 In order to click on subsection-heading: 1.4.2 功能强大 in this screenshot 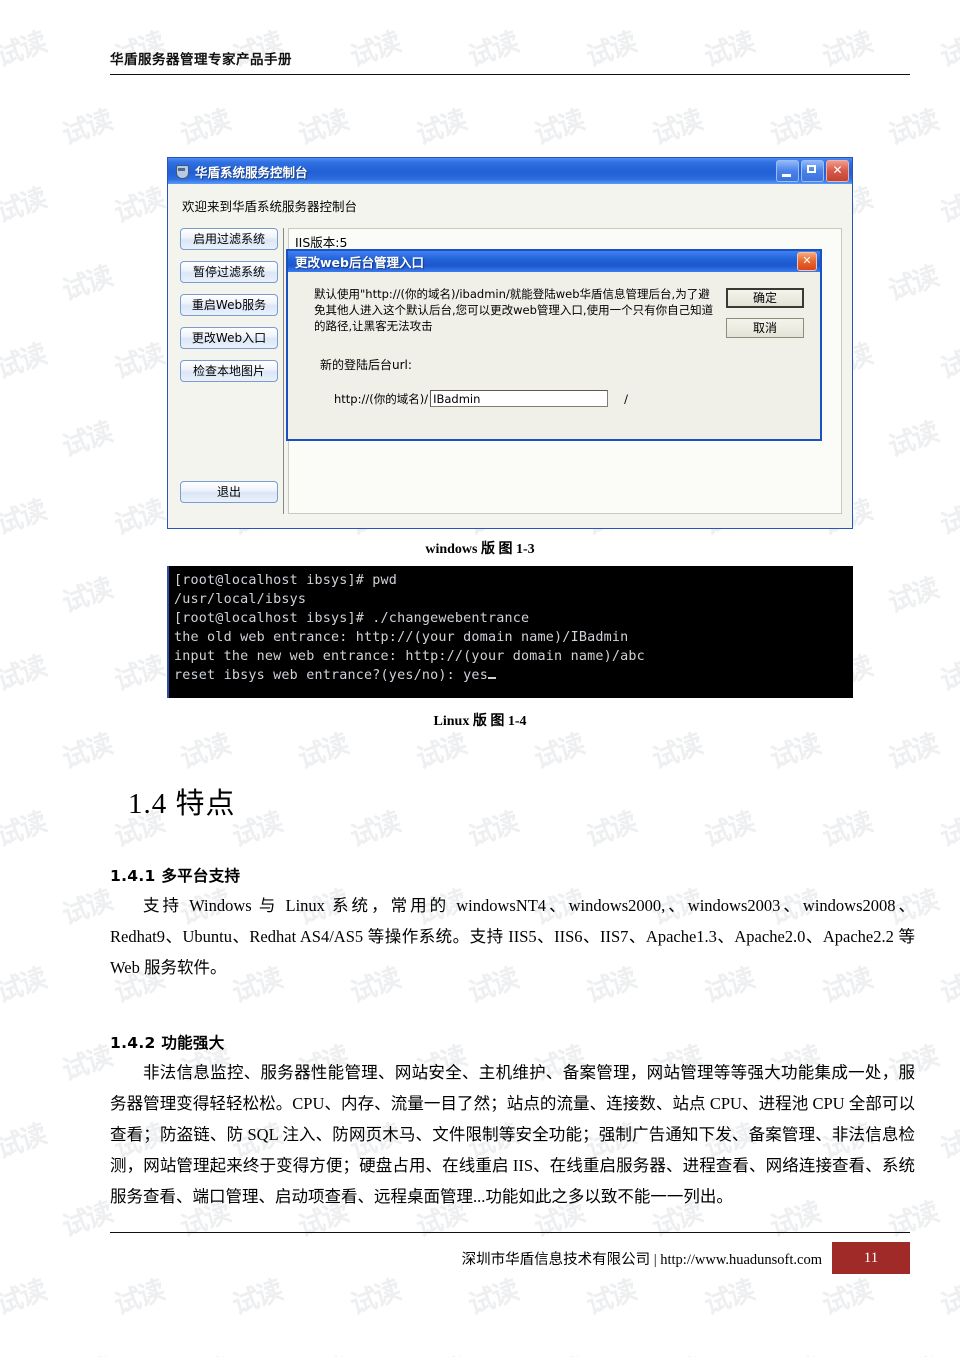, I will do `click(167, 1043)`.